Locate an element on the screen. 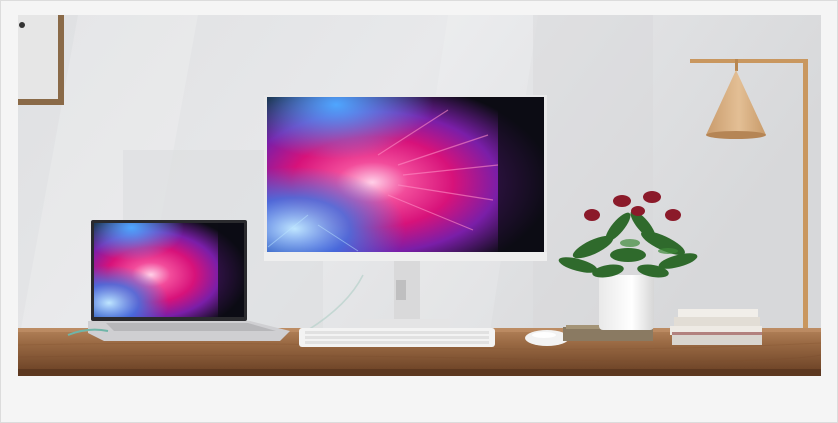 Image resolution: width=838 pixels, height=423 pixels. wall-frame is located at coordinates (41, 60).